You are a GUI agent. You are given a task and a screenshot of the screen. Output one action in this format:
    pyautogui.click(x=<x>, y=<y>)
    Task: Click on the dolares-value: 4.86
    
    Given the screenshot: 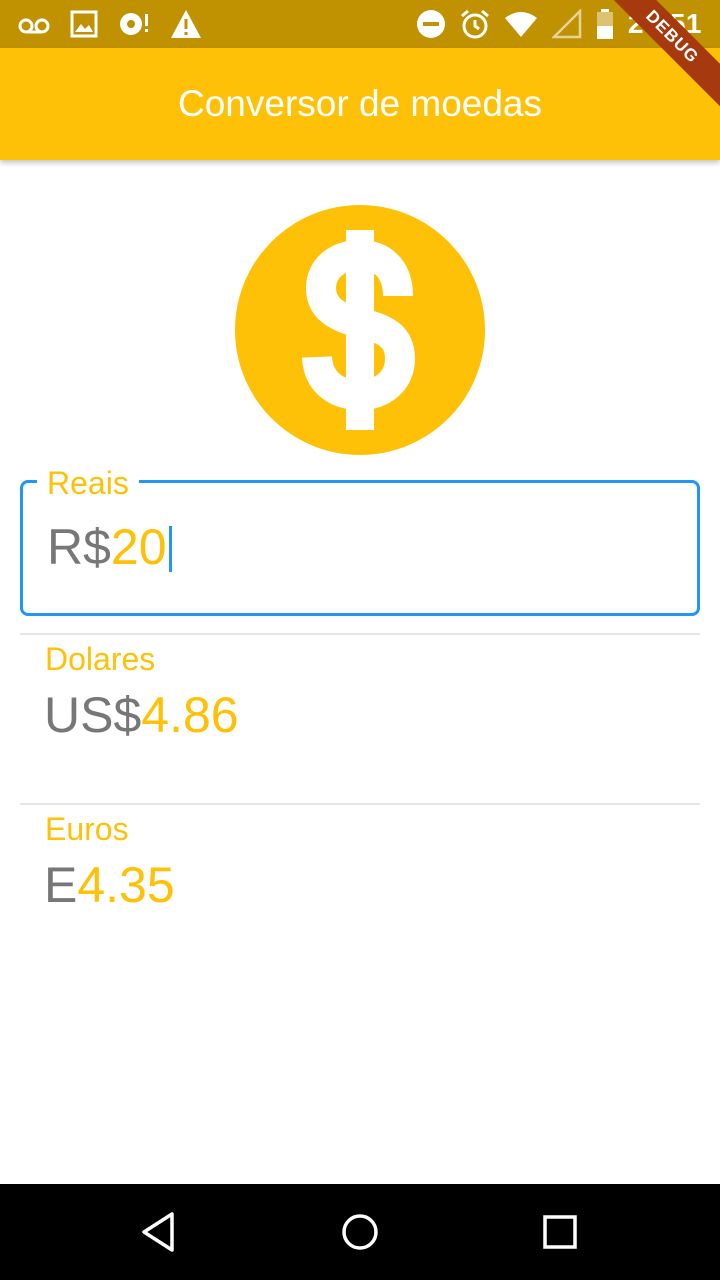 What is the action you would take?
    pyautogui.click(x=190, y=715)
    